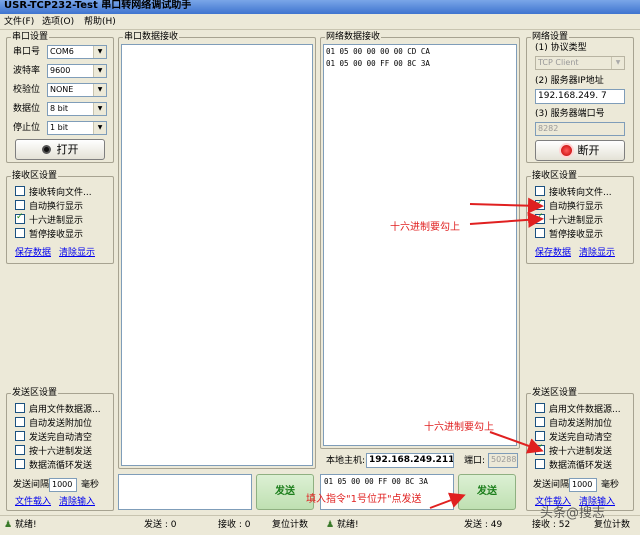 The image size is (640, 535). What do you see at coordinates (486, 353) in the screenshot?
I see `annotation-arrows` at bounding box center [486, 353].